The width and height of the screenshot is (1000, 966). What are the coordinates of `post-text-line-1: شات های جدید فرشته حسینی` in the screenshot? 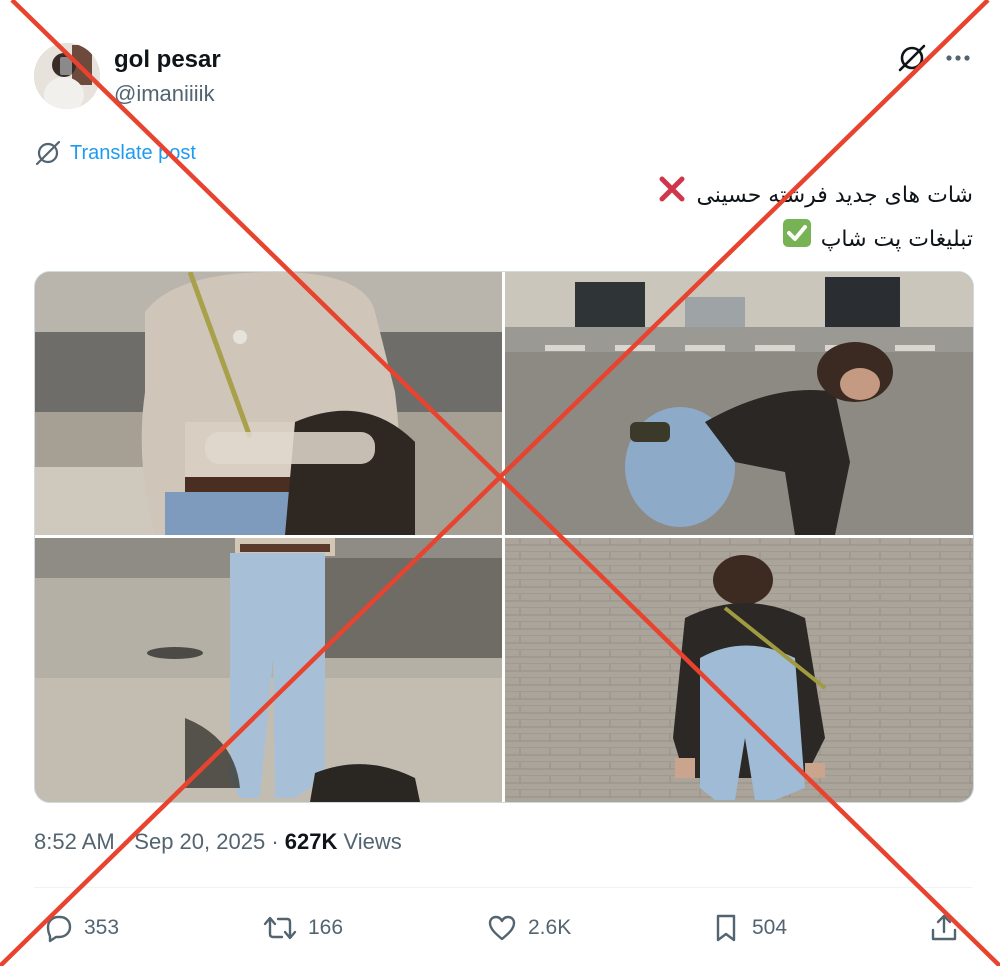 It's located at (623, 196).